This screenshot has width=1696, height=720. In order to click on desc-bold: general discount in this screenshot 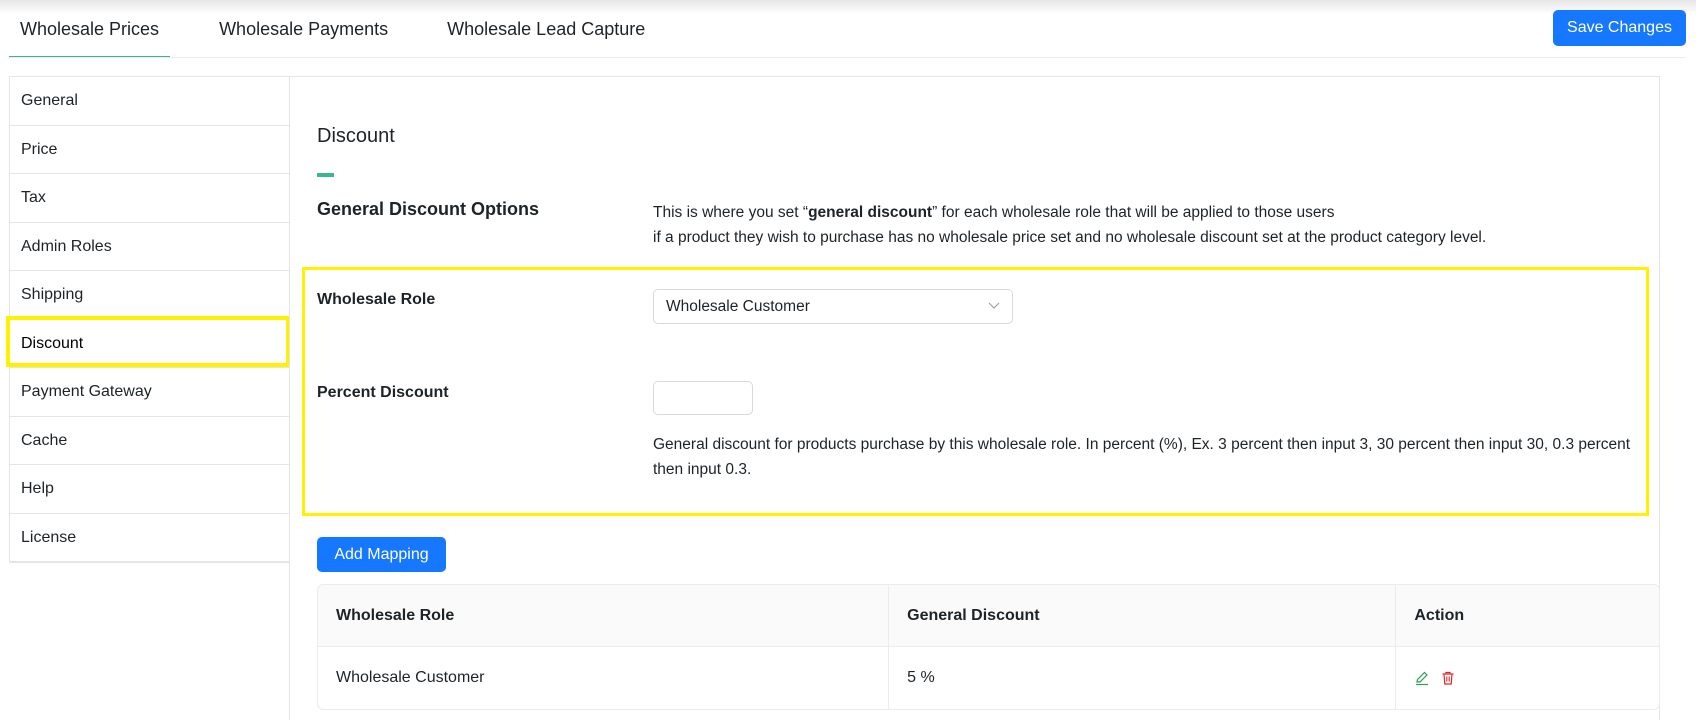, I will do `click(870, 212)`.